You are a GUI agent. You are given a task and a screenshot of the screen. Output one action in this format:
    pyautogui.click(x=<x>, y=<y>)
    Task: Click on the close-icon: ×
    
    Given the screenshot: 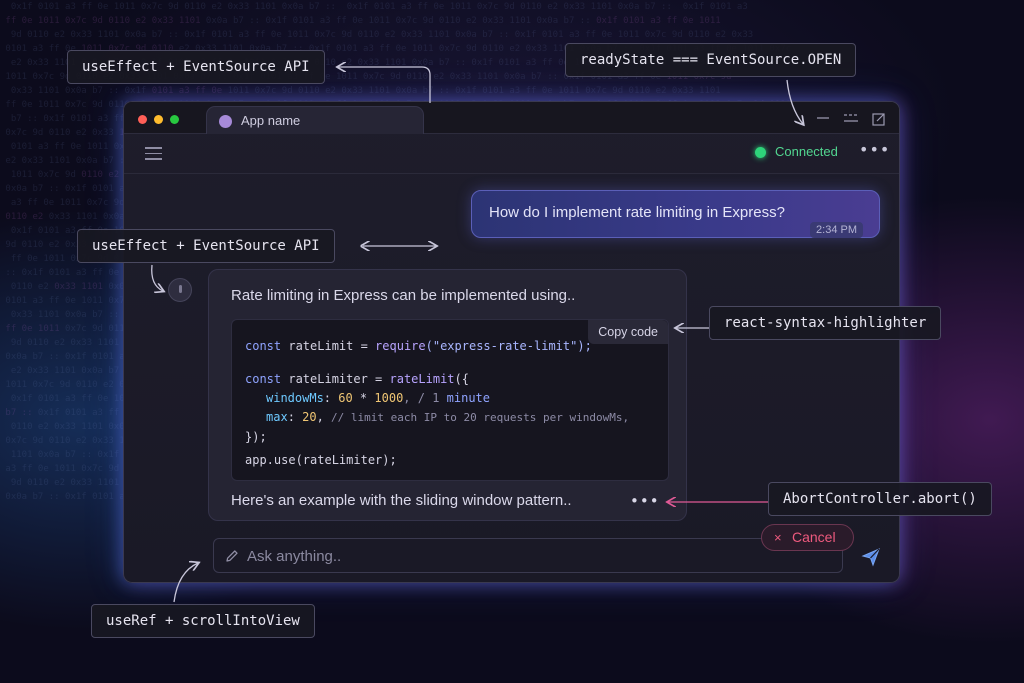 What is the action you would take?
    pyautogui.click(x=778, y=537)
    